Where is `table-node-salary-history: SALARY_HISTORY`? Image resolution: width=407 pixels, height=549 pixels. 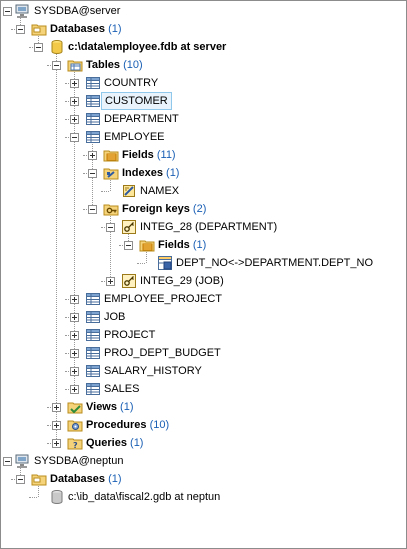 table-node-salary-history: SALARY_HISTORY is located at coordinates (145, 371).